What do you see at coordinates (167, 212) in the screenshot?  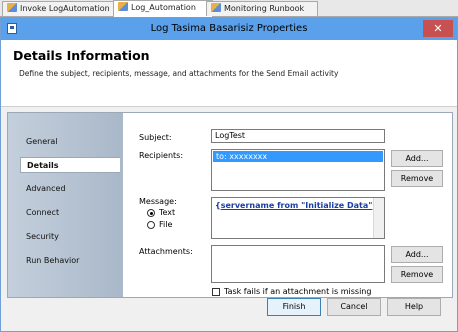 I see `text-option-label: Text` at bounding box center [167, 212].